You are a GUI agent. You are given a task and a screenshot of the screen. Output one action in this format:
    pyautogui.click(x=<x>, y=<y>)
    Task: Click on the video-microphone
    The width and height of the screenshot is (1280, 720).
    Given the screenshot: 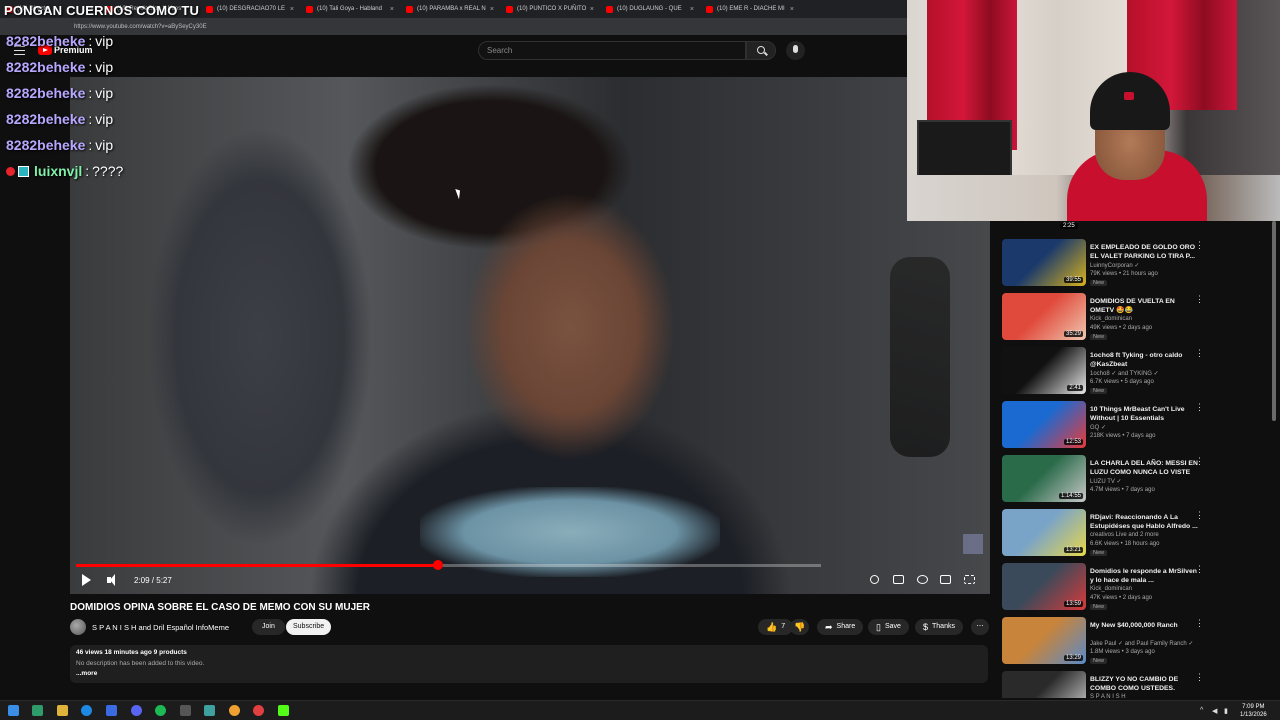 What is the action you would take?
    pyautogui.click(x=920, y=357)
    